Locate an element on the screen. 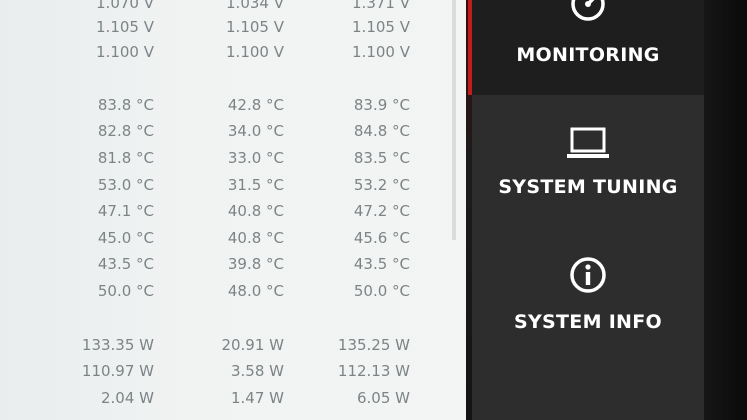 The height and width of the screenshot is (420, 747). max-value: 43.5 °C is located at coordinates (381, 264).